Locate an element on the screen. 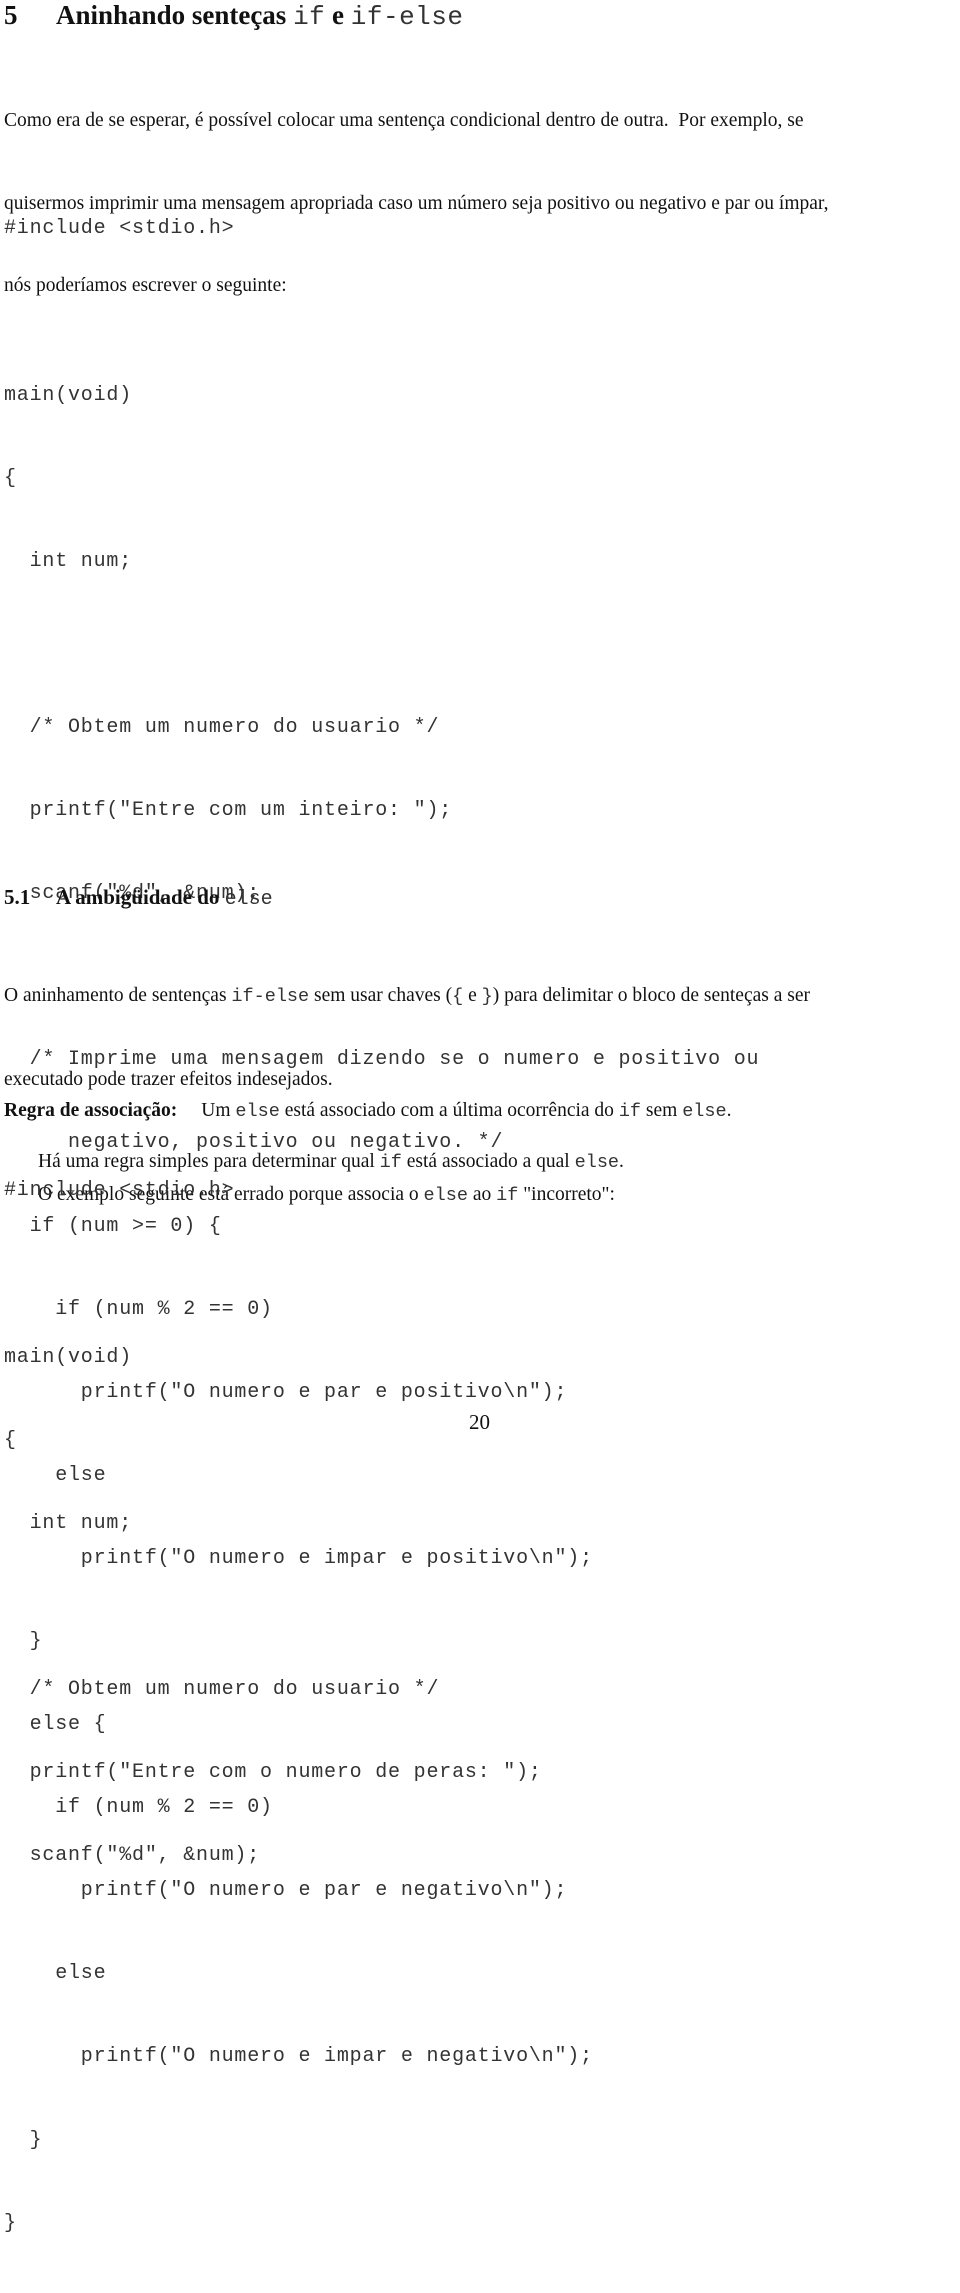  code-line: else is located at coordinates (55, 1974).